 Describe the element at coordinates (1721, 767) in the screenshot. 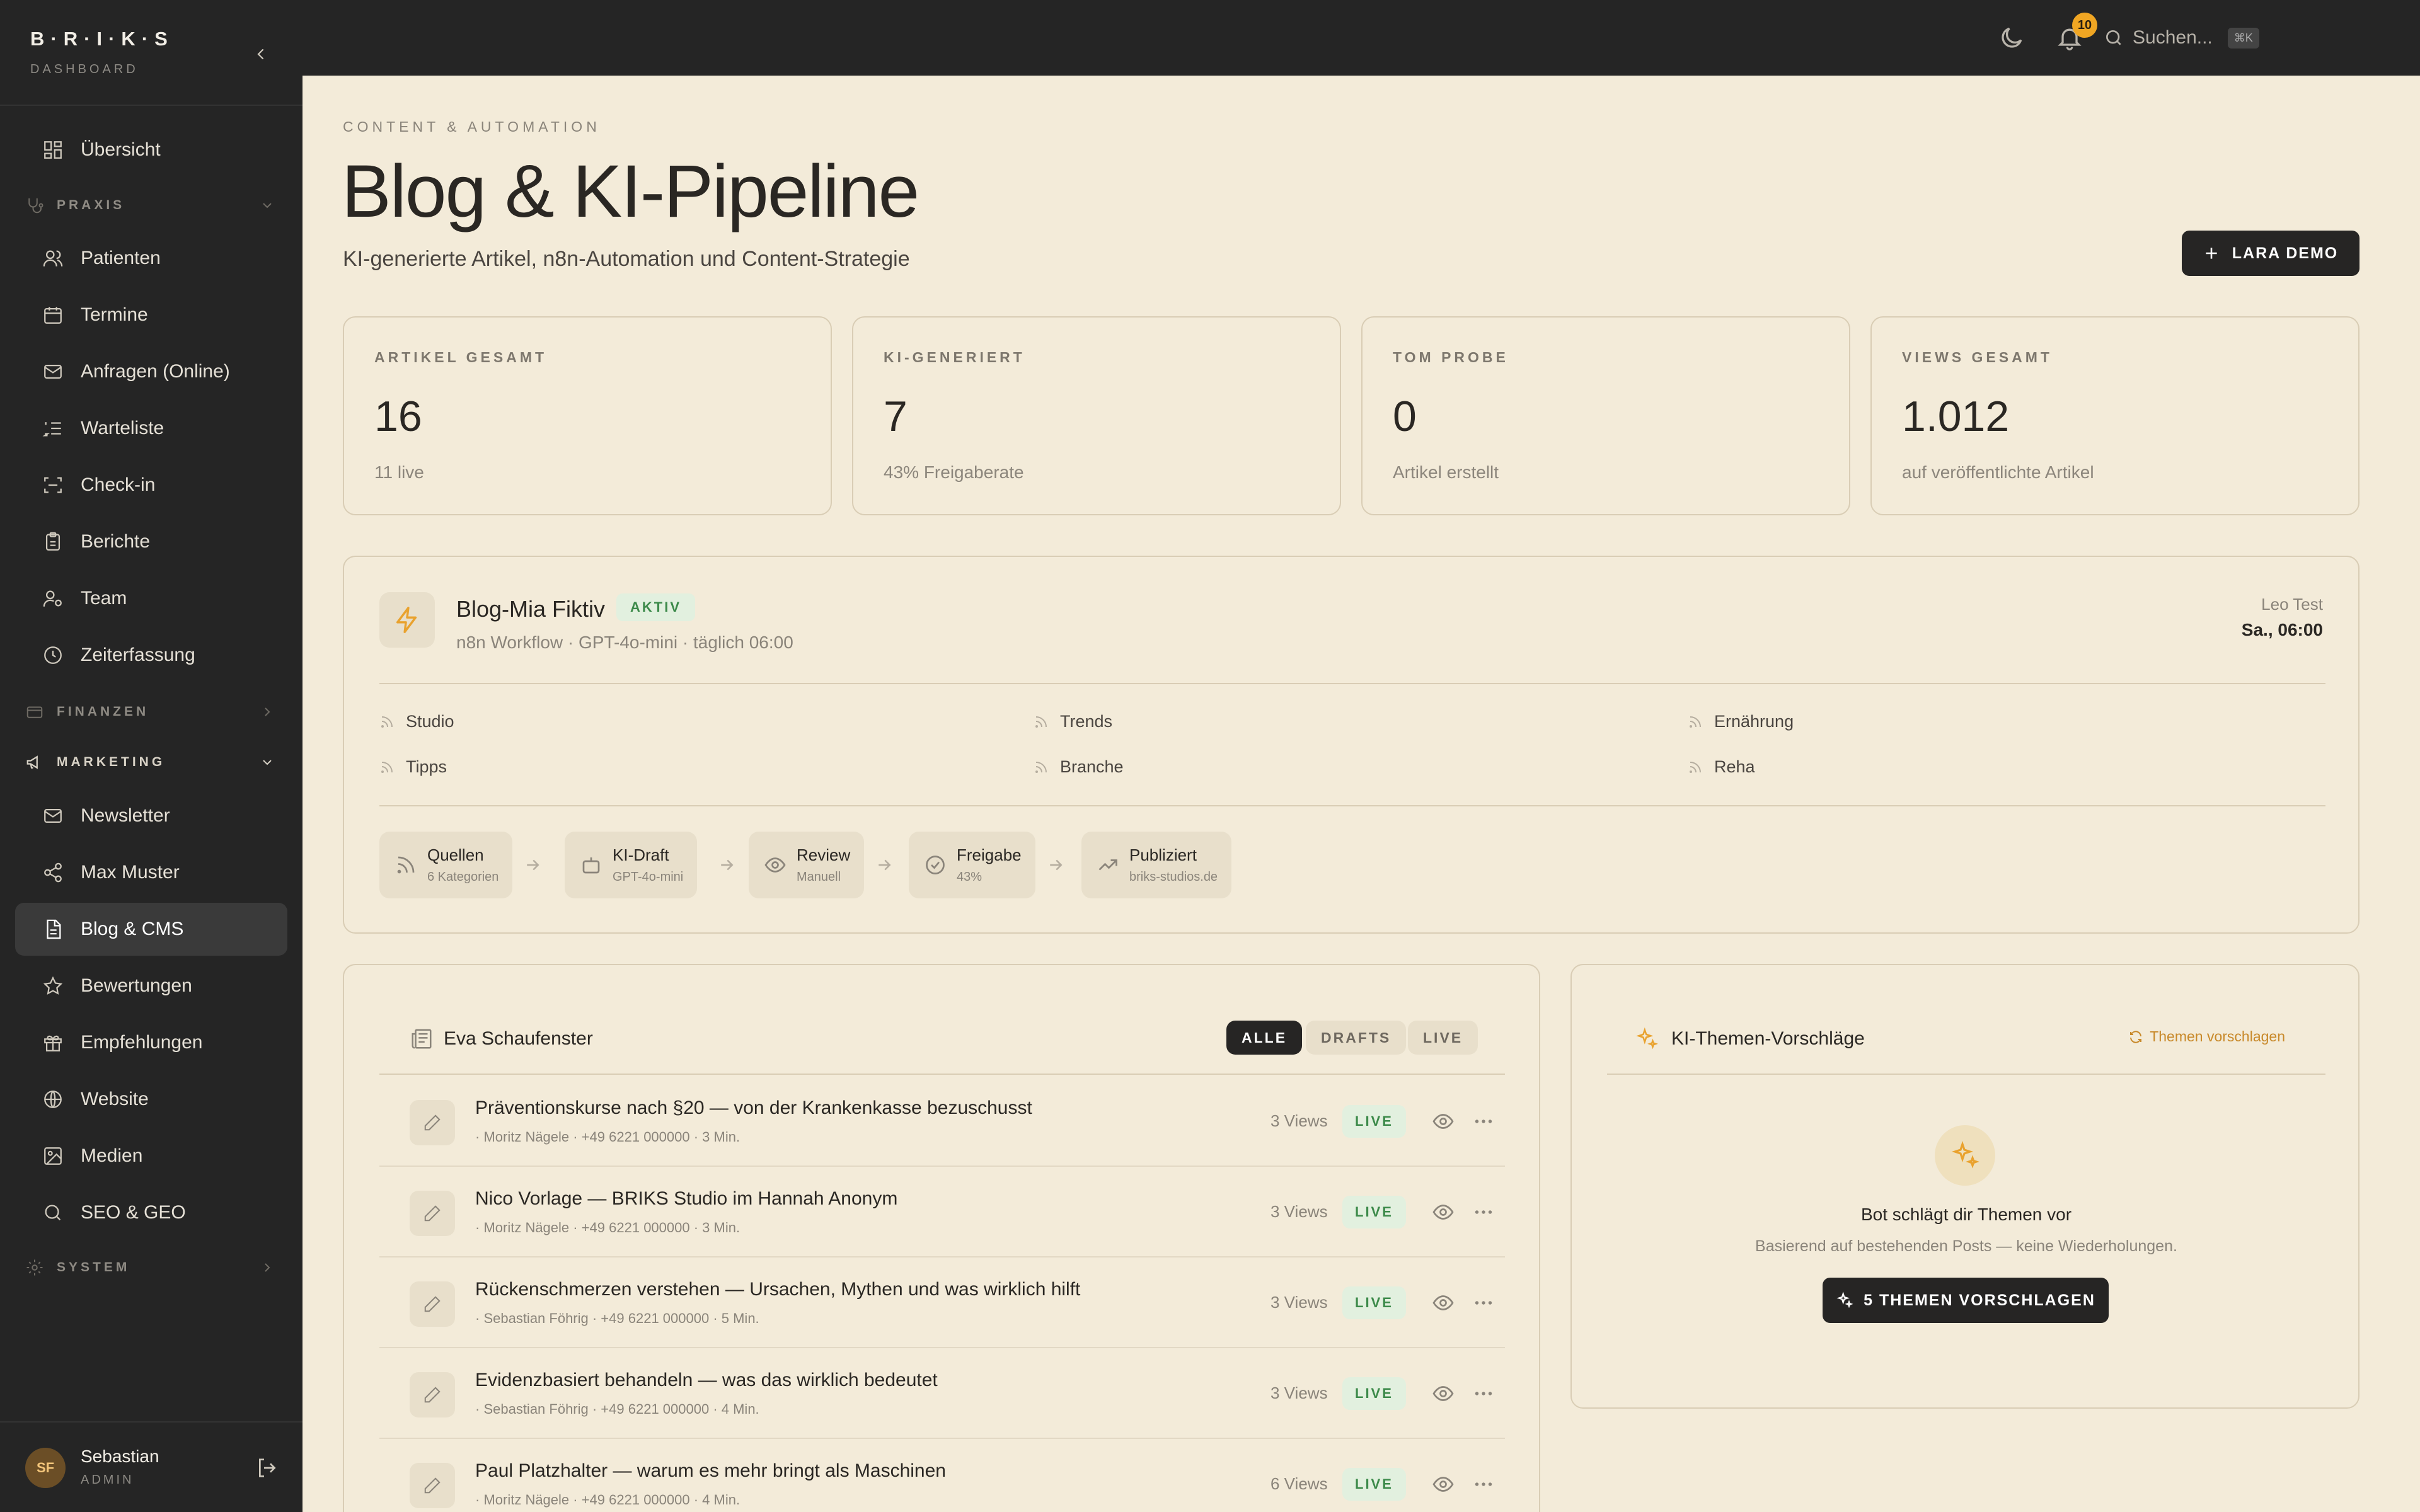

I see `feed-item: Reha` at that location.